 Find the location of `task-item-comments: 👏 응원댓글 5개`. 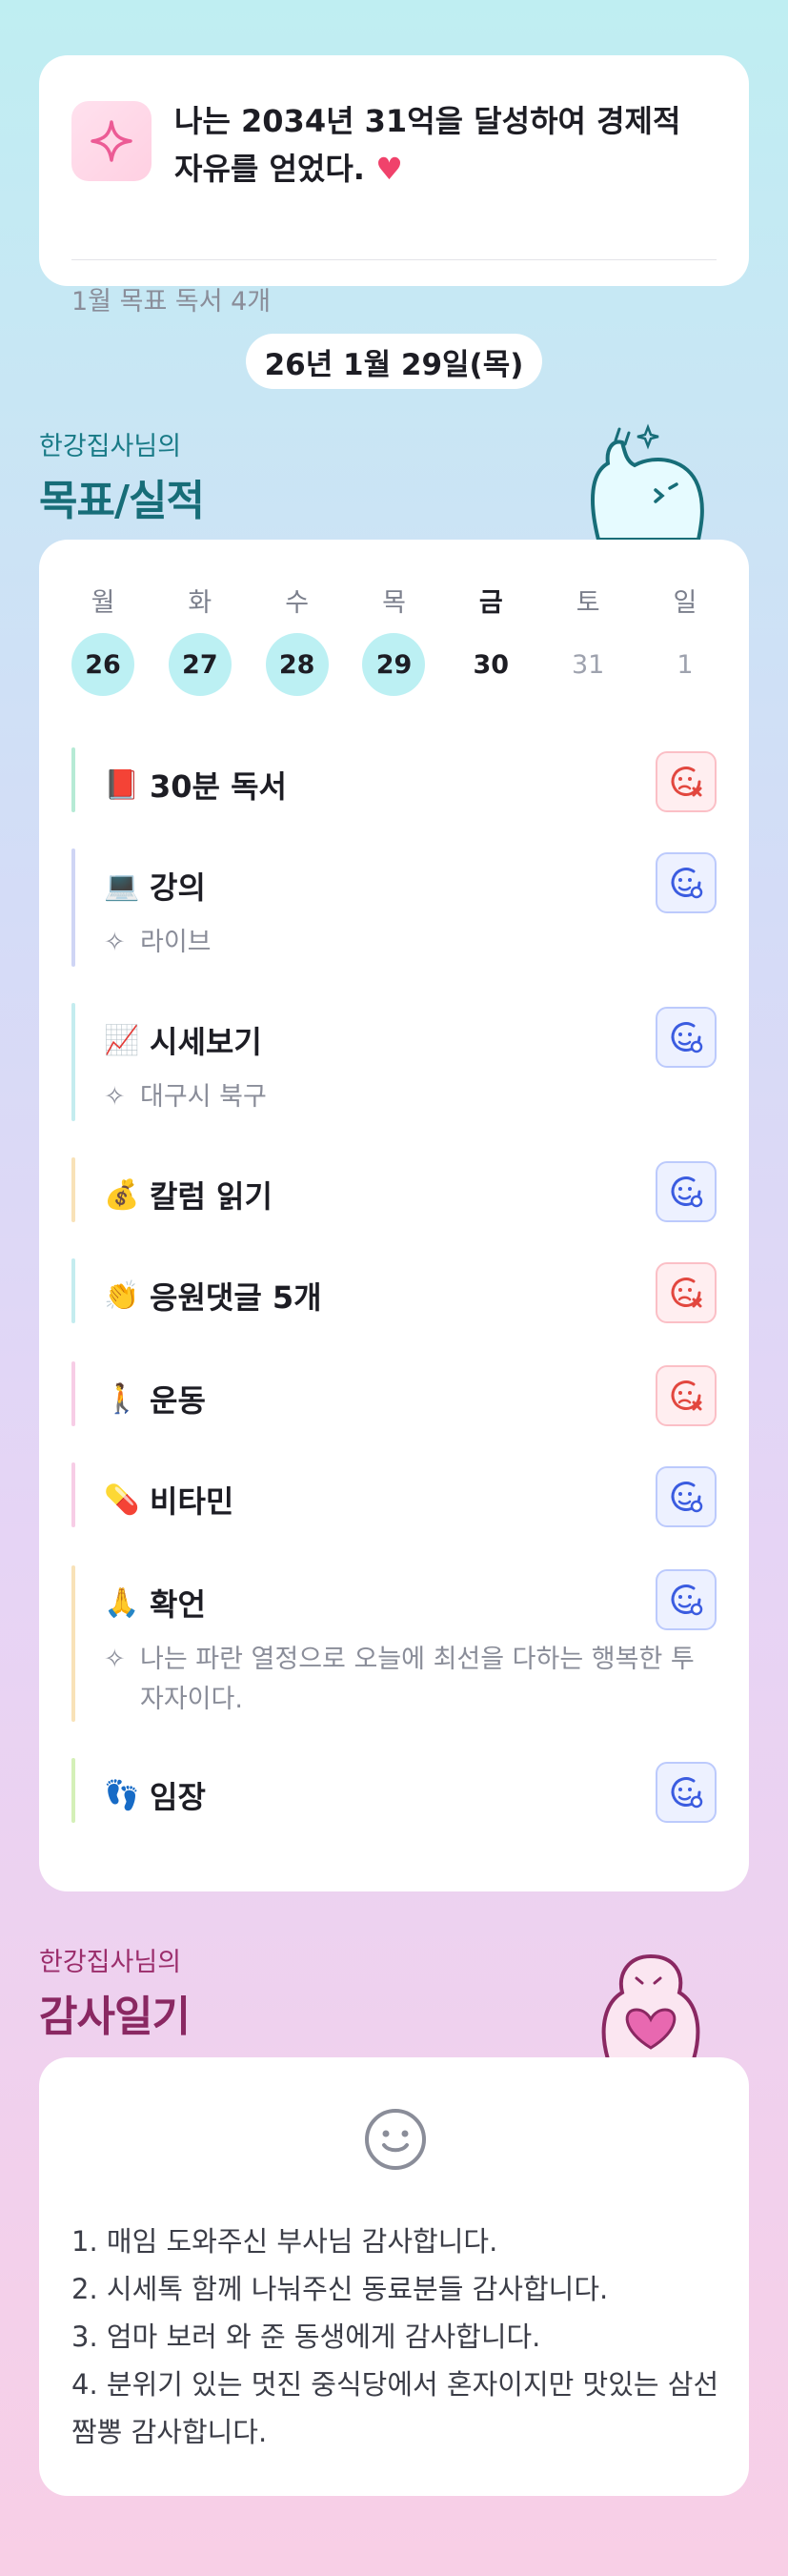

task-item-comments: 👏 응원댓글 5개 is located at coordinates (394, 1290).